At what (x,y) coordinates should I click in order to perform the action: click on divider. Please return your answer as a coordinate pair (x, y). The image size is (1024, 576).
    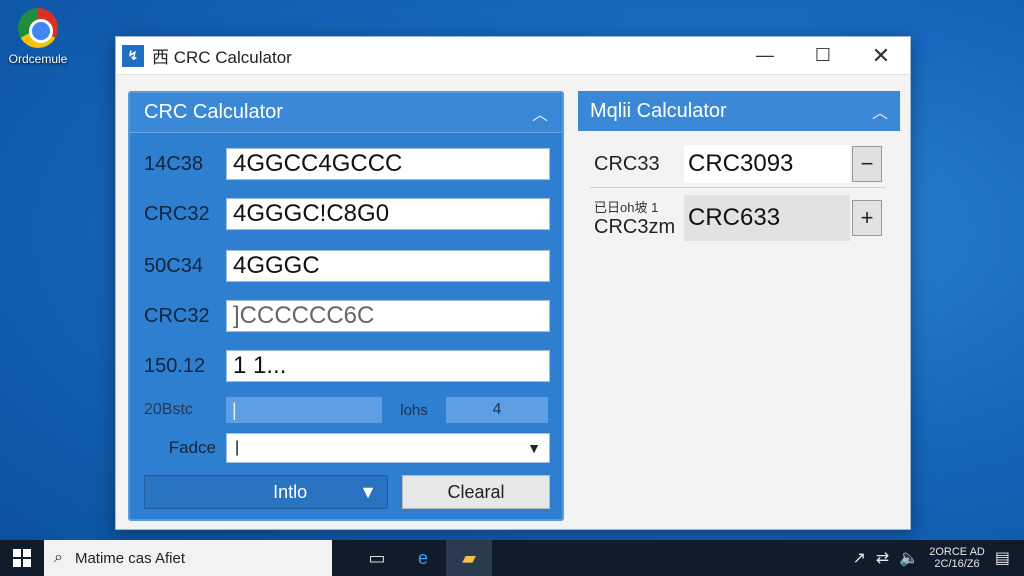
    Looking at the image, I should click on (738, 187).